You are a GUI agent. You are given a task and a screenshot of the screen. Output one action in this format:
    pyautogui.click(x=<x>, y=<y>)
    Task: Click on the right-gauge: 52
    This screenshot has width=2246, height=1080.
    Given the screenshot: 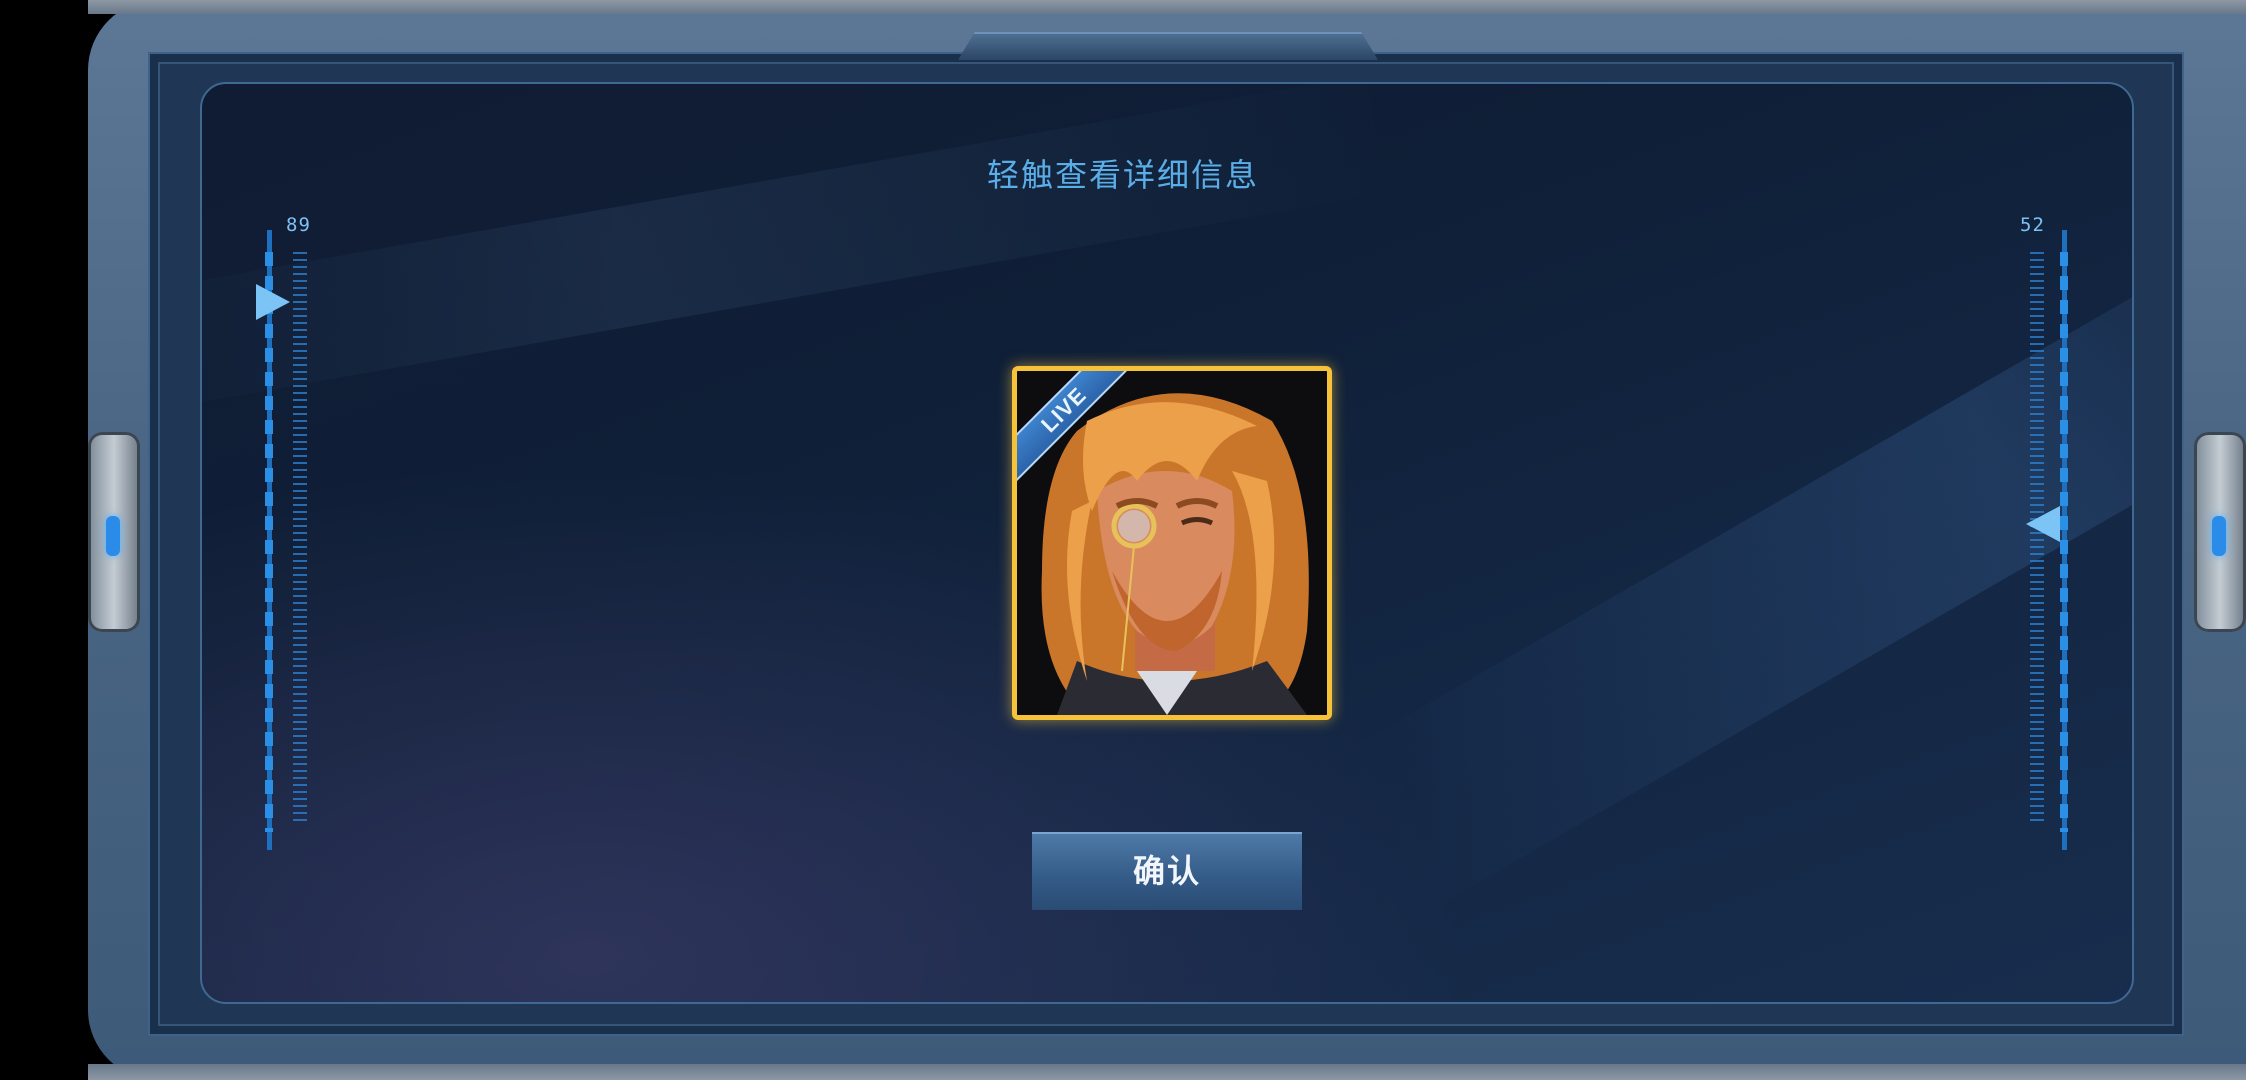 What is the action you would take?
    pyautogui.click(x=2044, y=533)
    